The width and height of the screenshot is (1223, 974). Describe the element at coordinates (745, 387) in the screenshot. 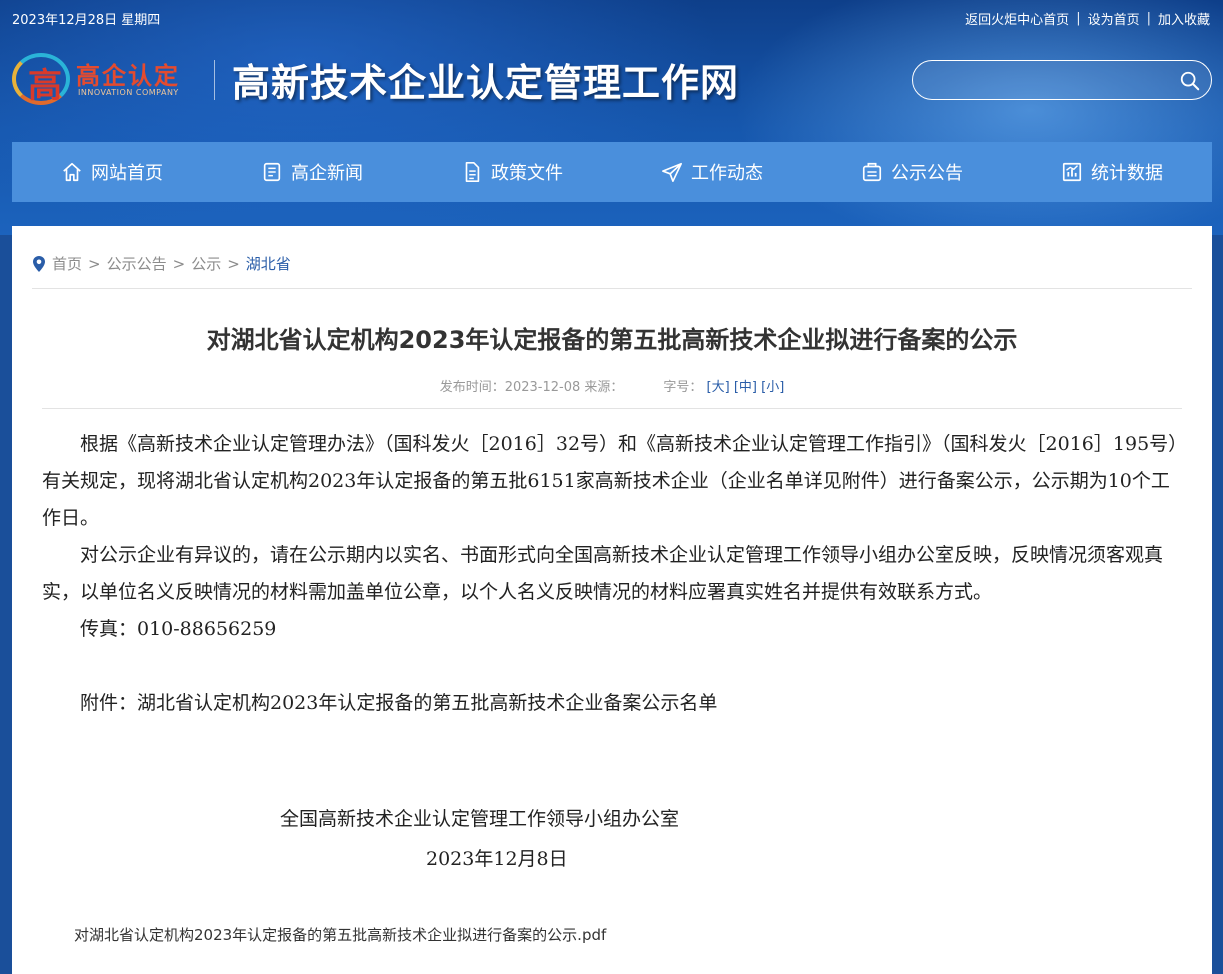

I see `font-size-medium: [中]` at that location.